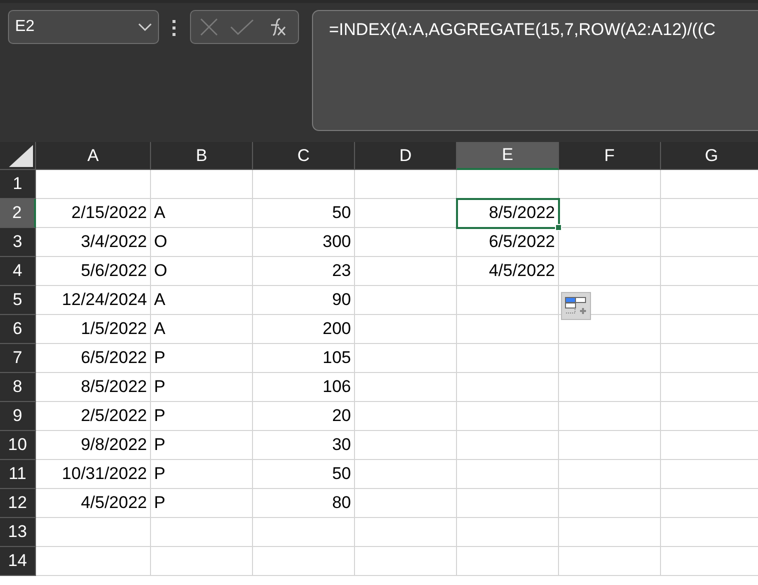 The height and width of the screenshot is (585, 758). Describe the element at coordinates (18, 445) in the screenshot. I see `row-header: 10` at that location.